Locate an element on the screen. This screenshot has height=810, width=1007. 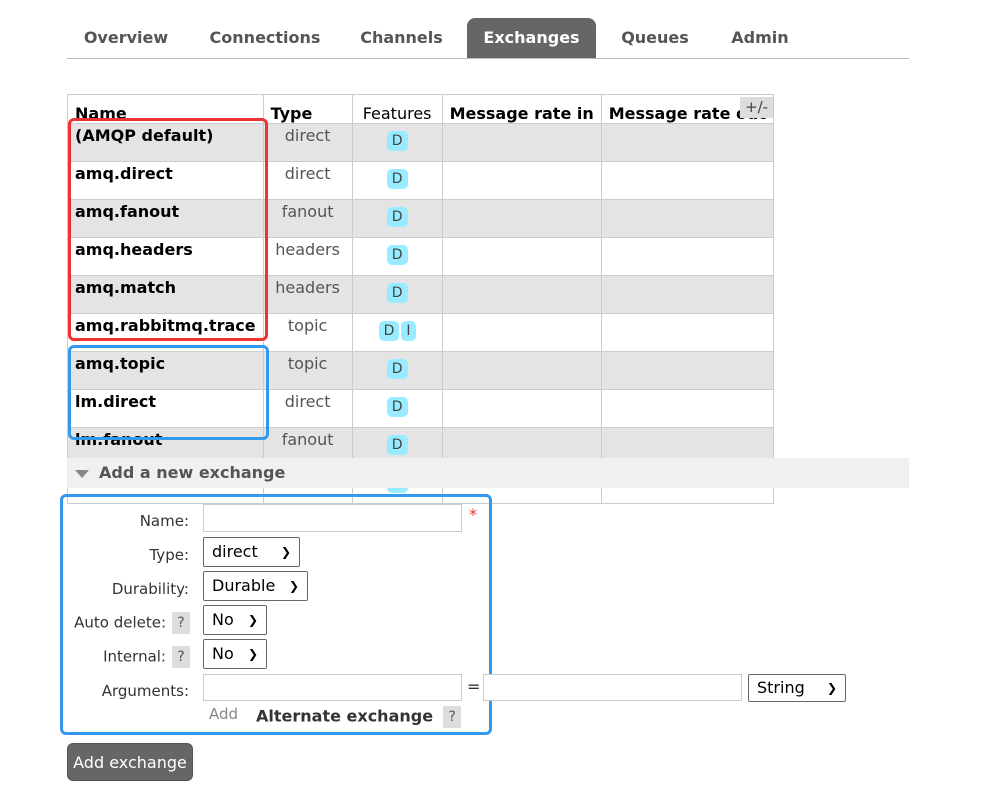
durability-select-value: Durable is located at coordinates (244, 585).